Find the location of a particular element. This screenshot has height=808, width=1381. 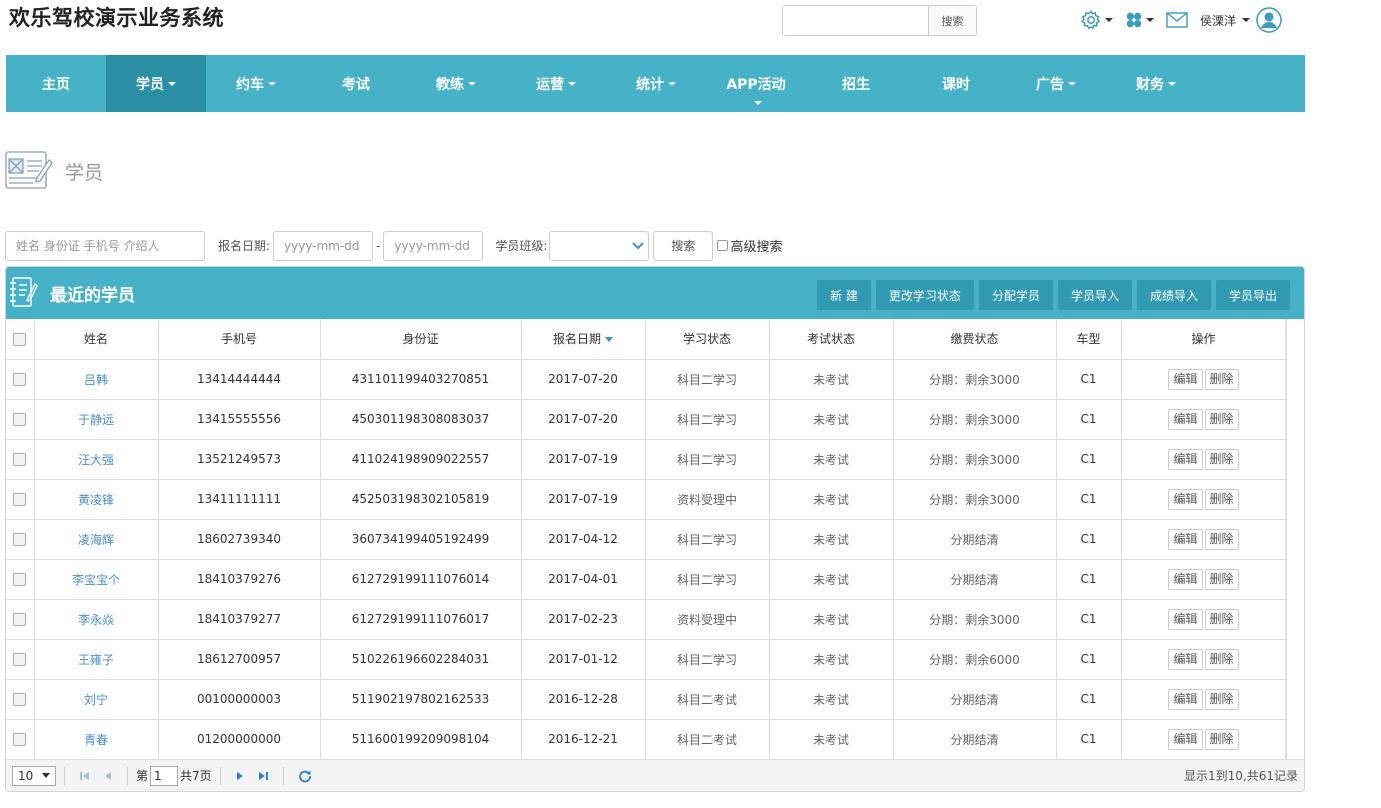

column-header: 车型 is located at coordinates (1089, 339).